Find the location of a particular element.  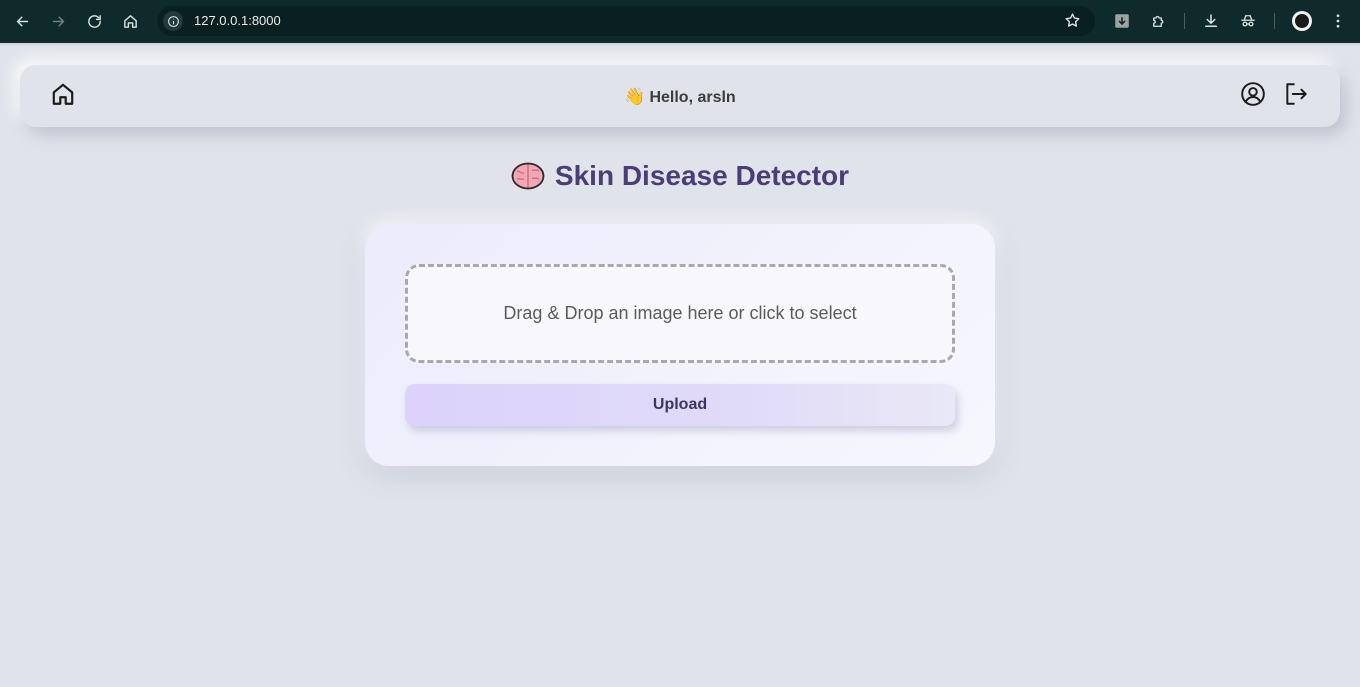

greeting-text: Hello, arsln is located at coordinates (692, 97).